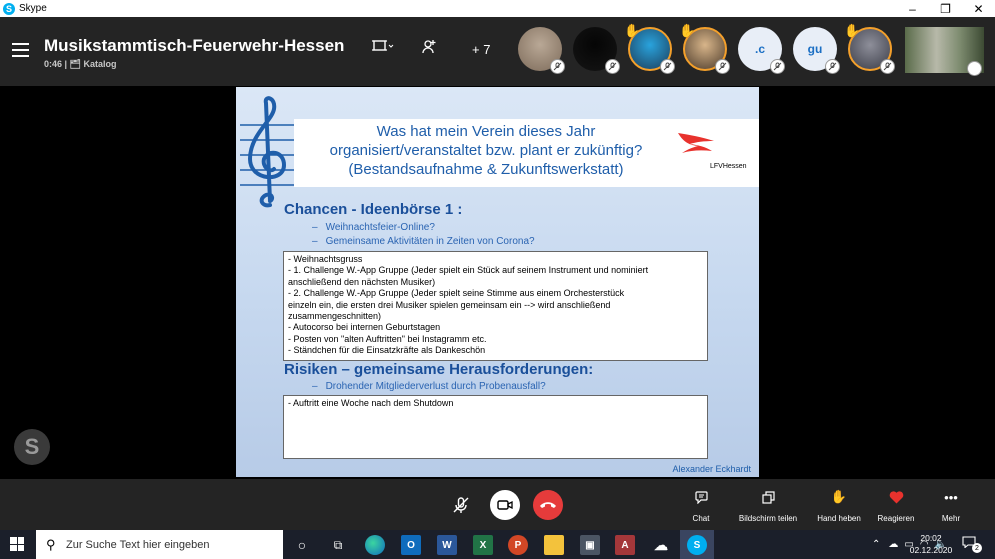 This screenshot has height=559, width=995. What do you see at coordinates (495, 427) in the screenshot?
I see `risks-text-box: - Auftritt eine Woche nach dem Shutdown` at bounding box center [495, 427].